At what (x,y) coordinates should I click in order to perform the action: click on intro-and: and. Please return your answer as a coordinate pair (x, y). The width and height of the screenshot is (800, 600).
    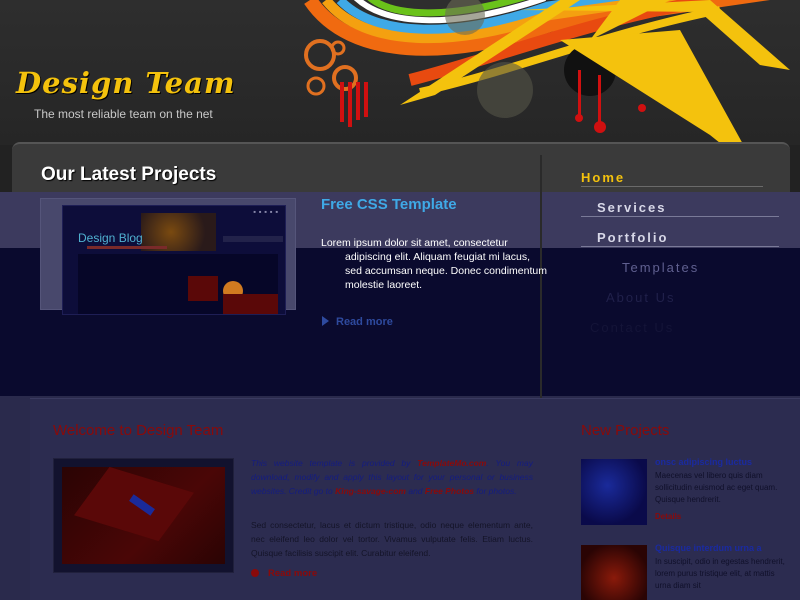
    Looking at the image, I should click on (415, 491).